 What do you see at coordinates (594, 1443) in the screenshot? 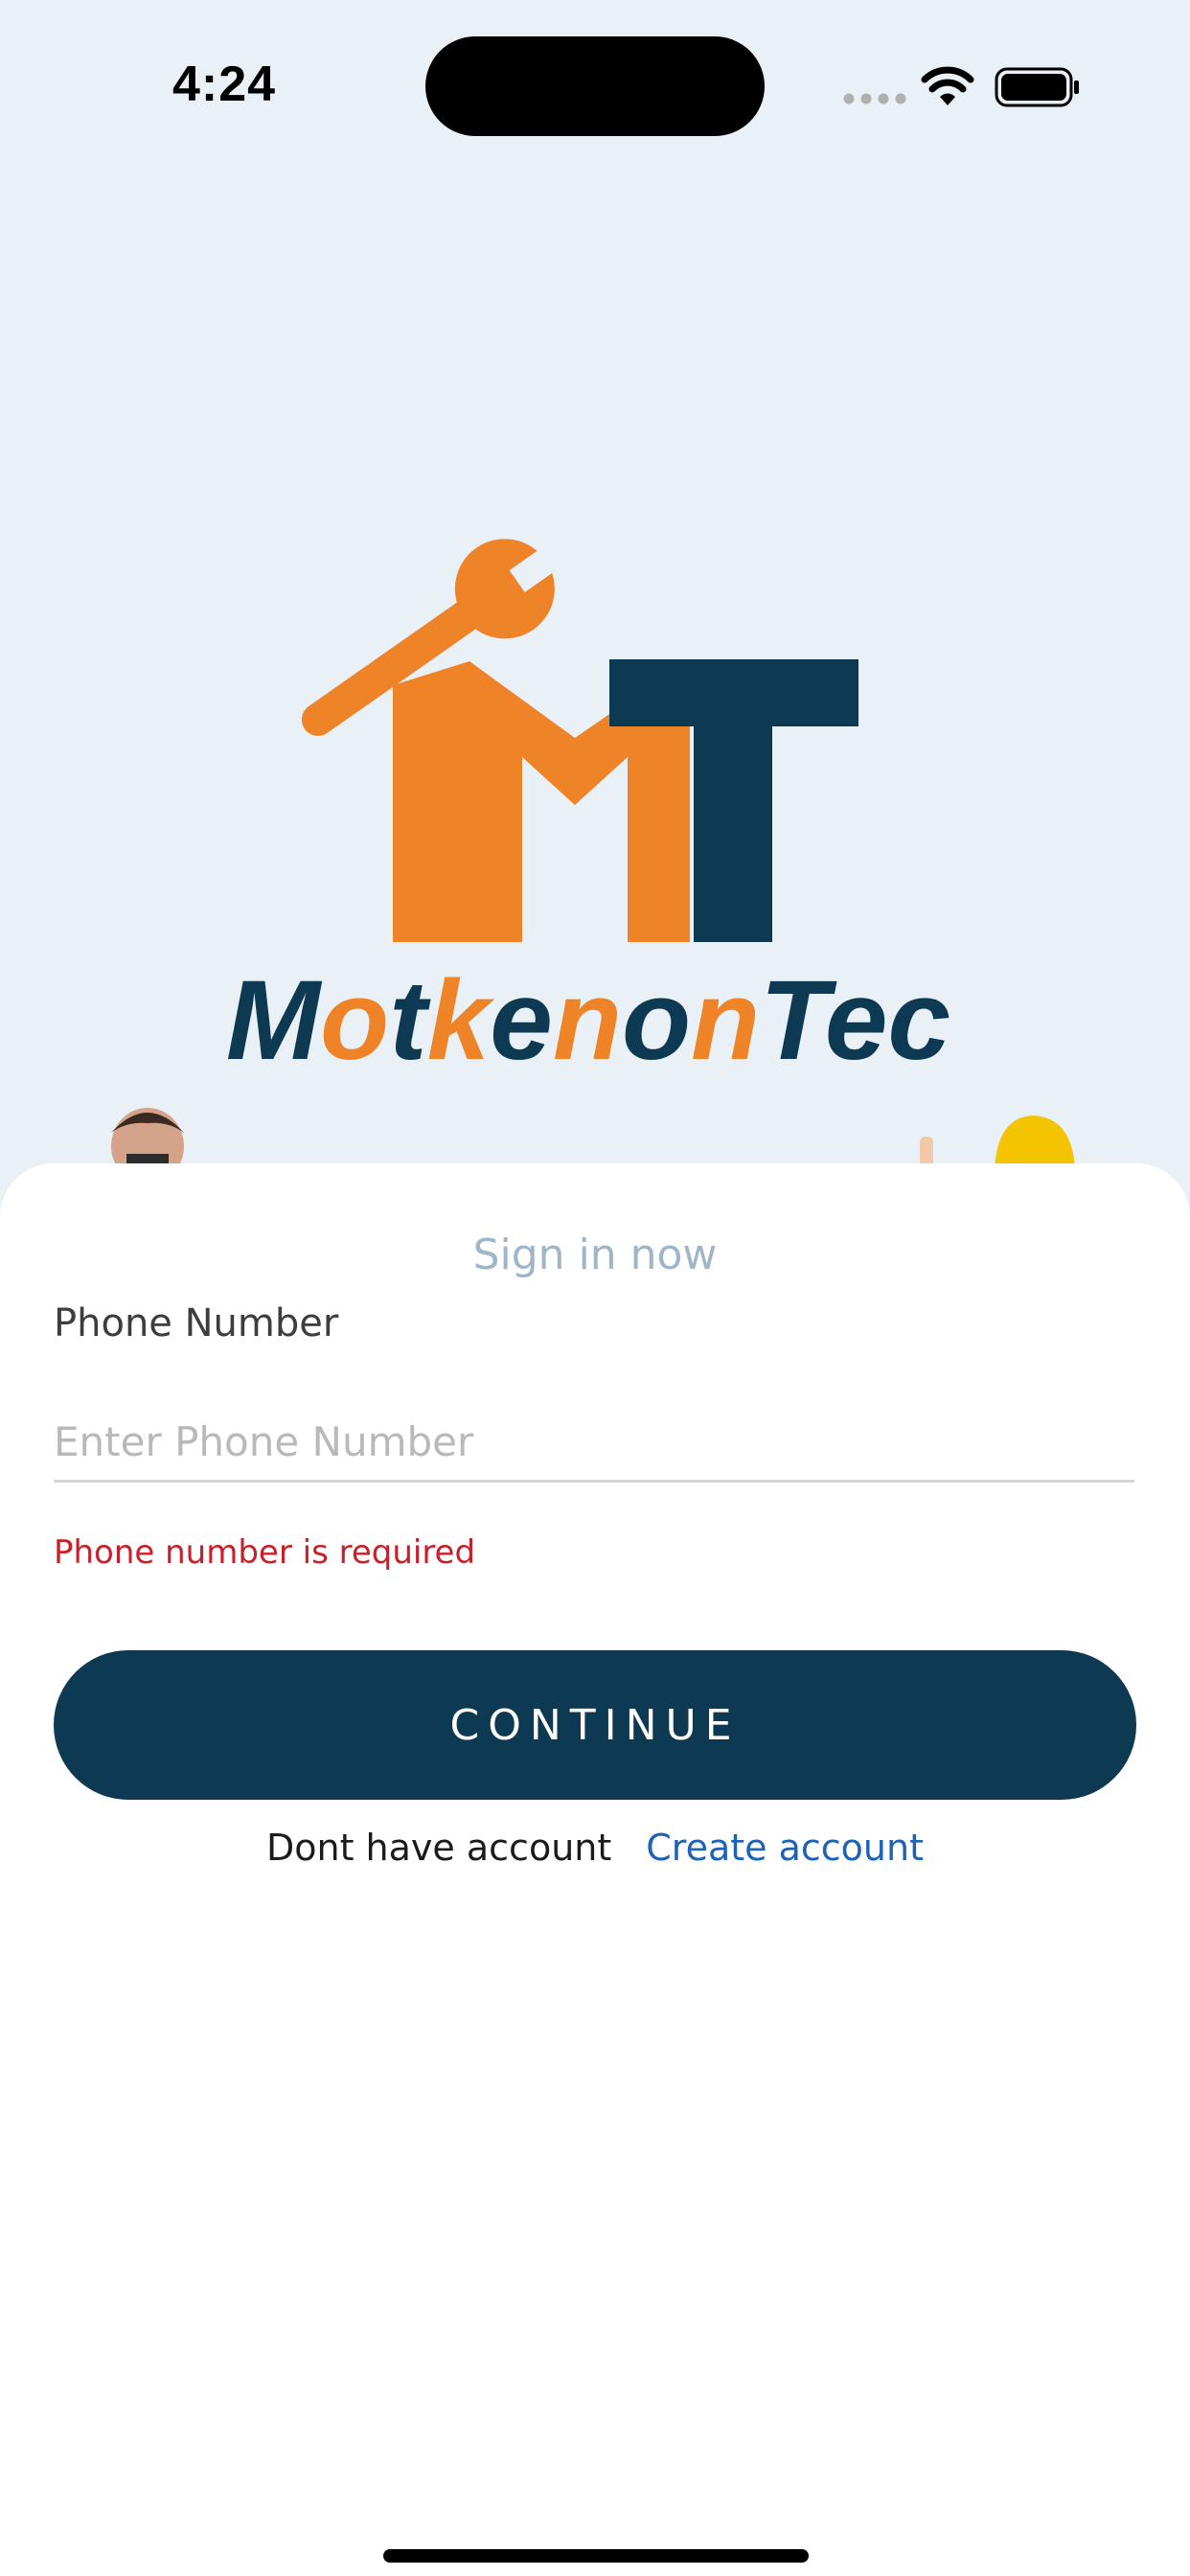
I see `phone-number-input` at bounding box center [594, 1443].